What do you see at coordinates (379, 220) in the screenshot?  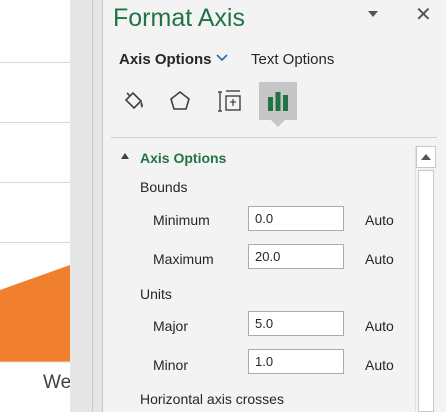 I see `minimum-auto-button: Auto` at bounding box center [379, 220].